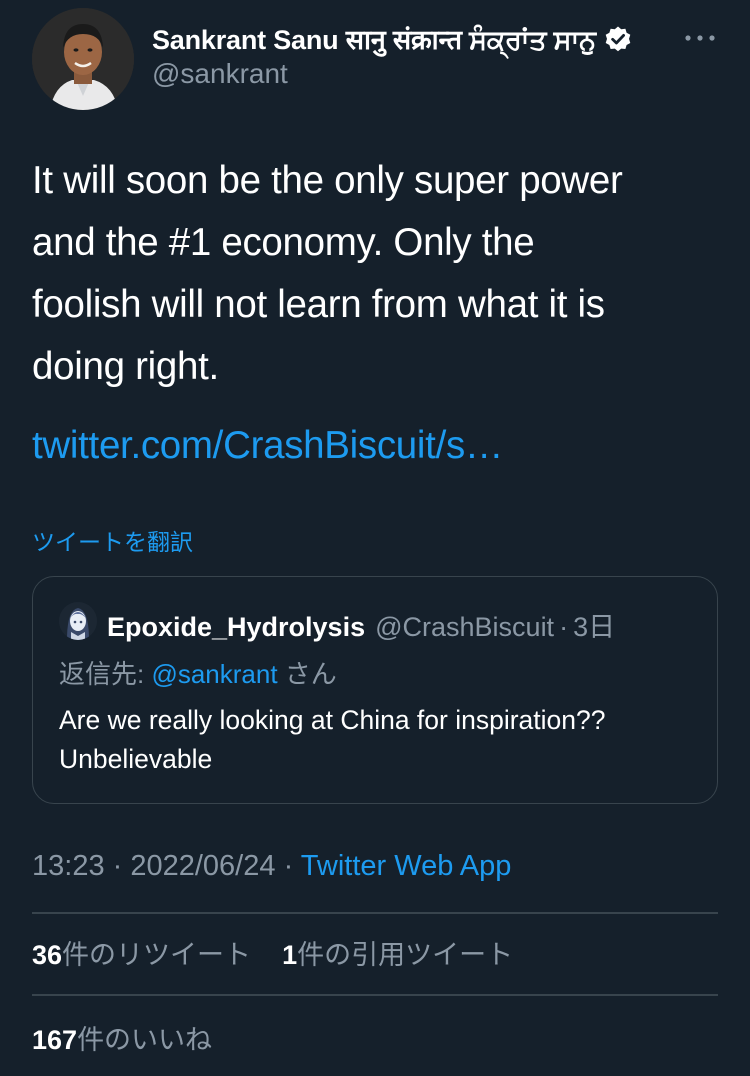  What do you see at coordinates (220, 74) in the screenshot?
I see `author-handle: @sankrant` at bounding box center [220, 74].